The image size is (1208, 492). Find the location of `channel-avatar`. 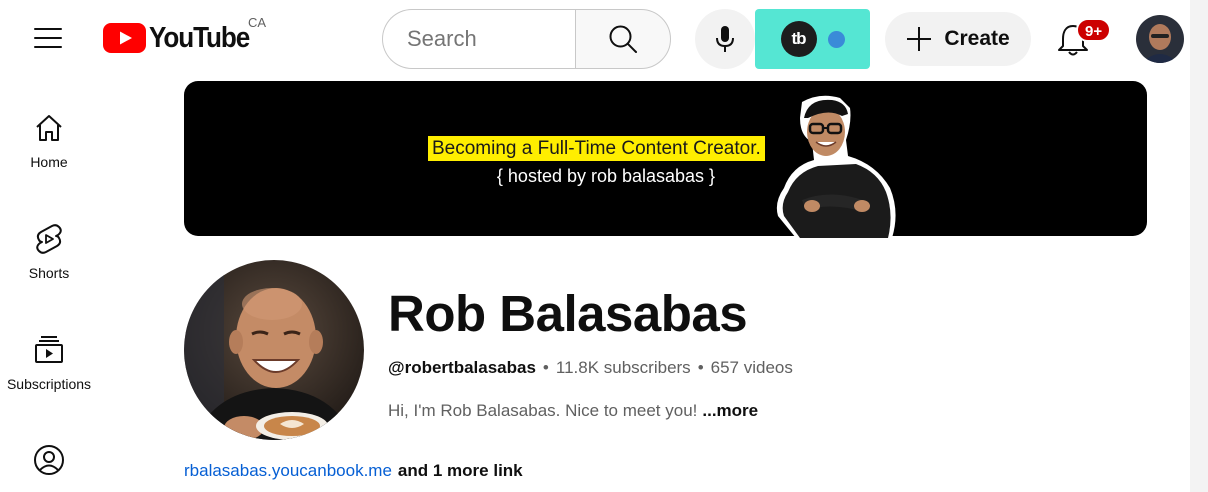

channel-avatar is located at coordinates (274, 350).